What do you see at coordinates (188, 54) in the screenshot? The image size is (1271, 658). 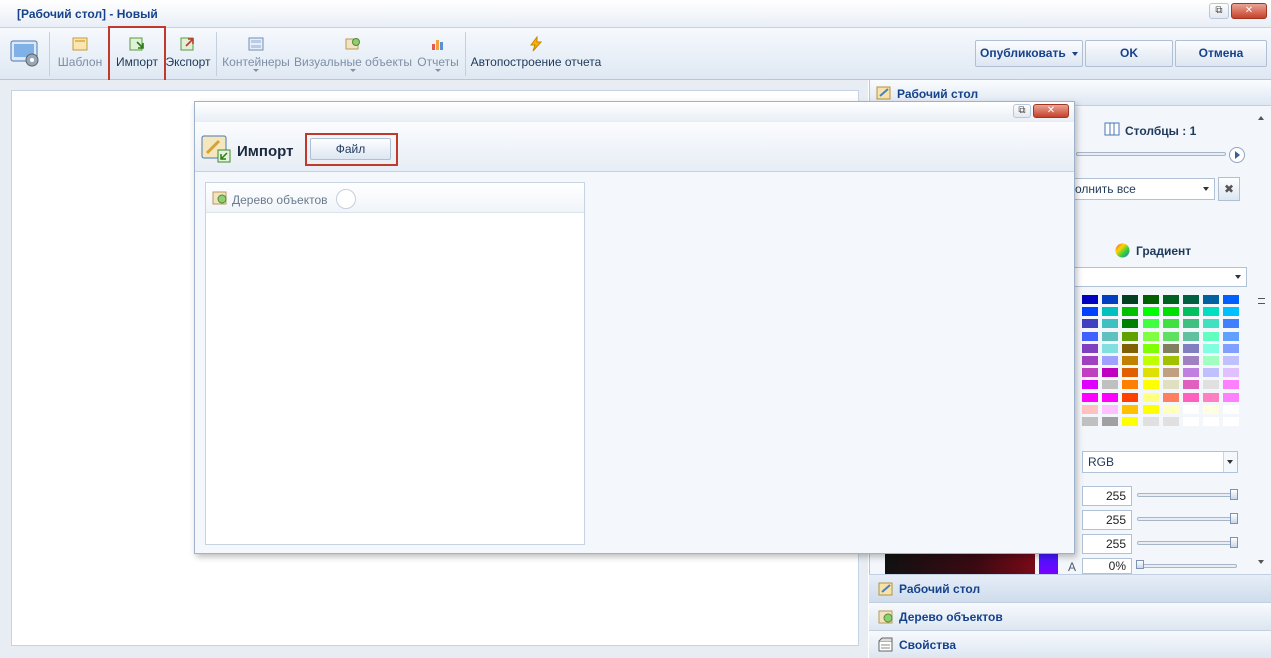 I see `export-button: Экспорт` at bounding box center [188, 54].